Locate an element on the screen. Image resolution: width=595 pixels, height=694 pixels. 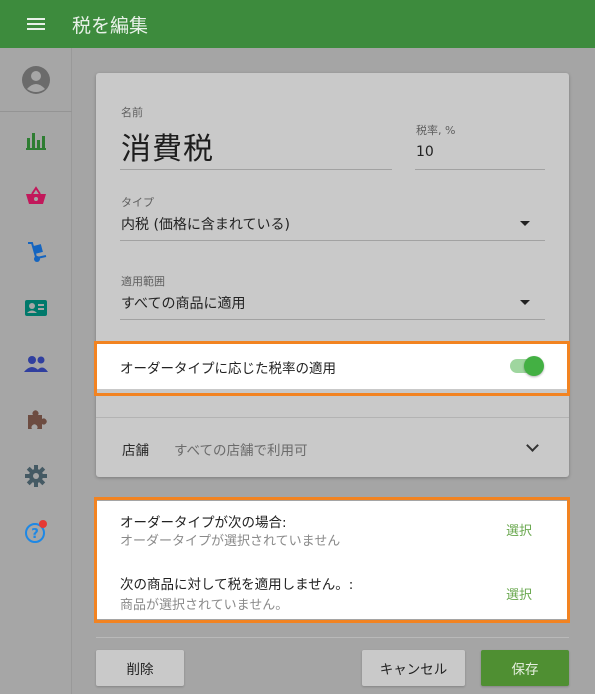
people-icon is located at coordinates (36, 364).